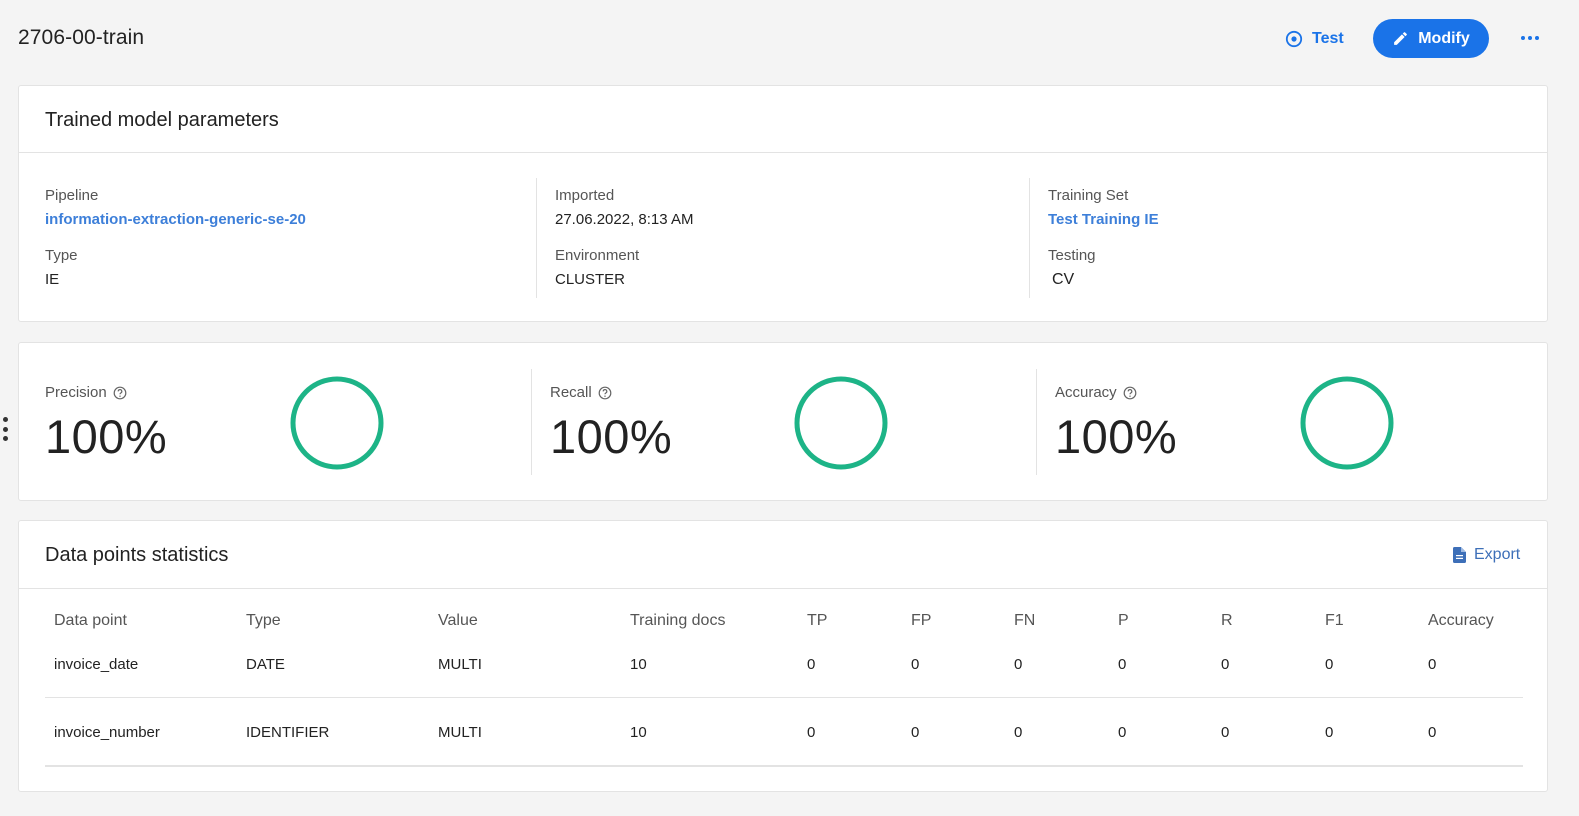 This screenshot has width=1579, height=816. I want to click on more-options-button, so click(1530, 38).